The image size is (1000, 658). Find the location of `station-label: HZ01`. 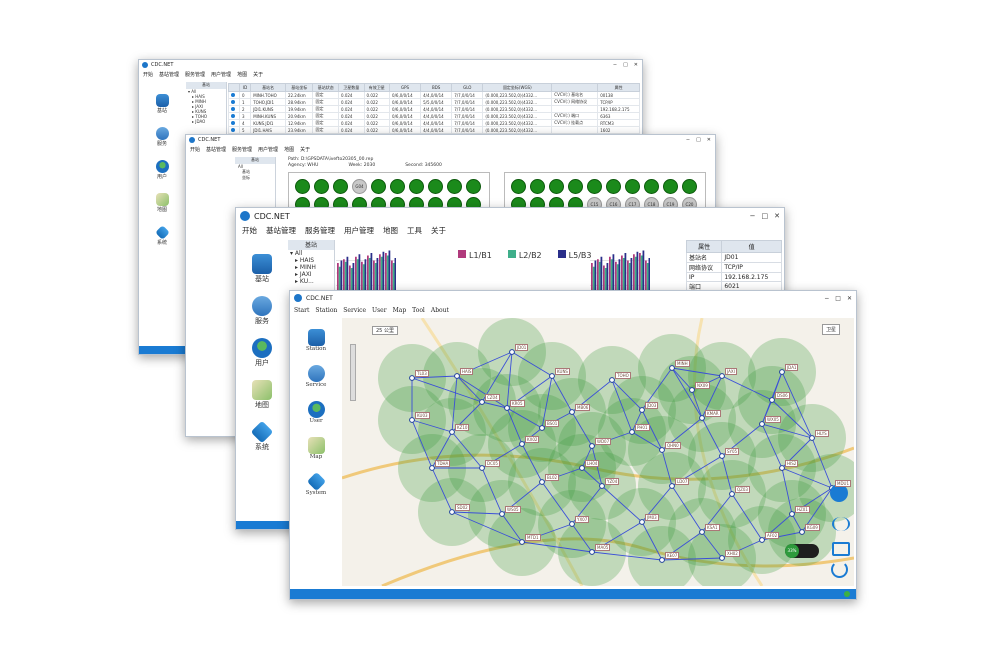

station-label: HZ01 is located at coordinates (802, 509).